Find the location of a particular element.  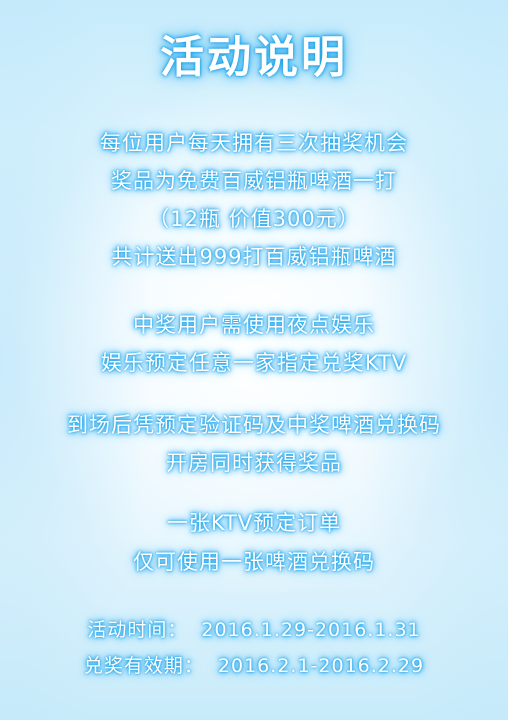

rule-line-one-code: 仅可使用一张啤酒兑换码 is located at coordinates (254, 562).